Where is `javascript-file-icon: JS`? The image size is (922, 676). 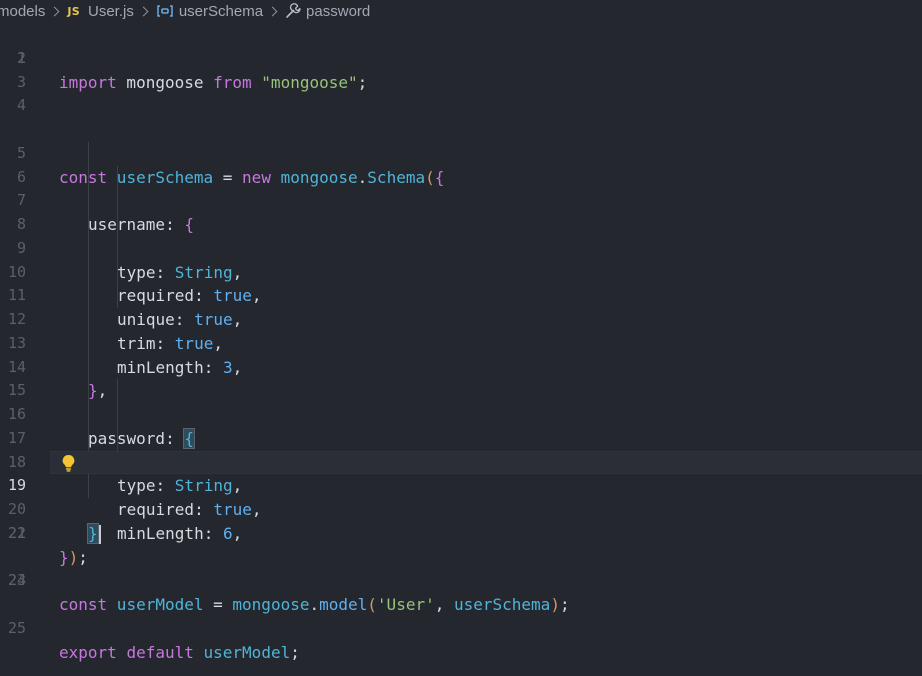 javascript-file-icon: JS is located at coordinates (73, 11).